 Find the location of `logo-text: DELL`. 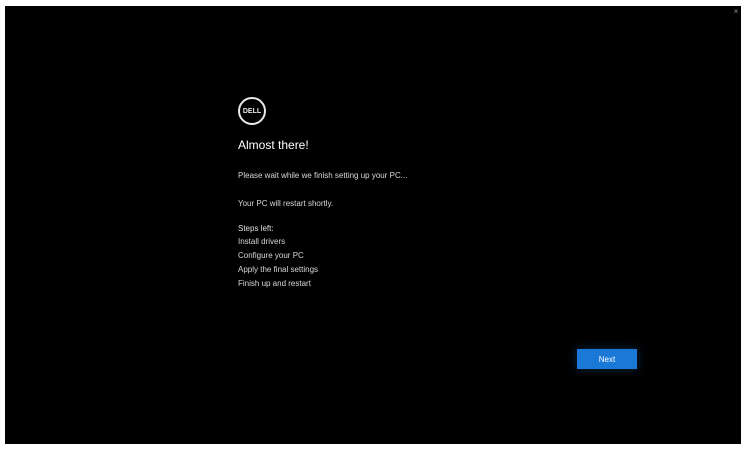

logo-text: DELL is located at coordinates (252, 111).